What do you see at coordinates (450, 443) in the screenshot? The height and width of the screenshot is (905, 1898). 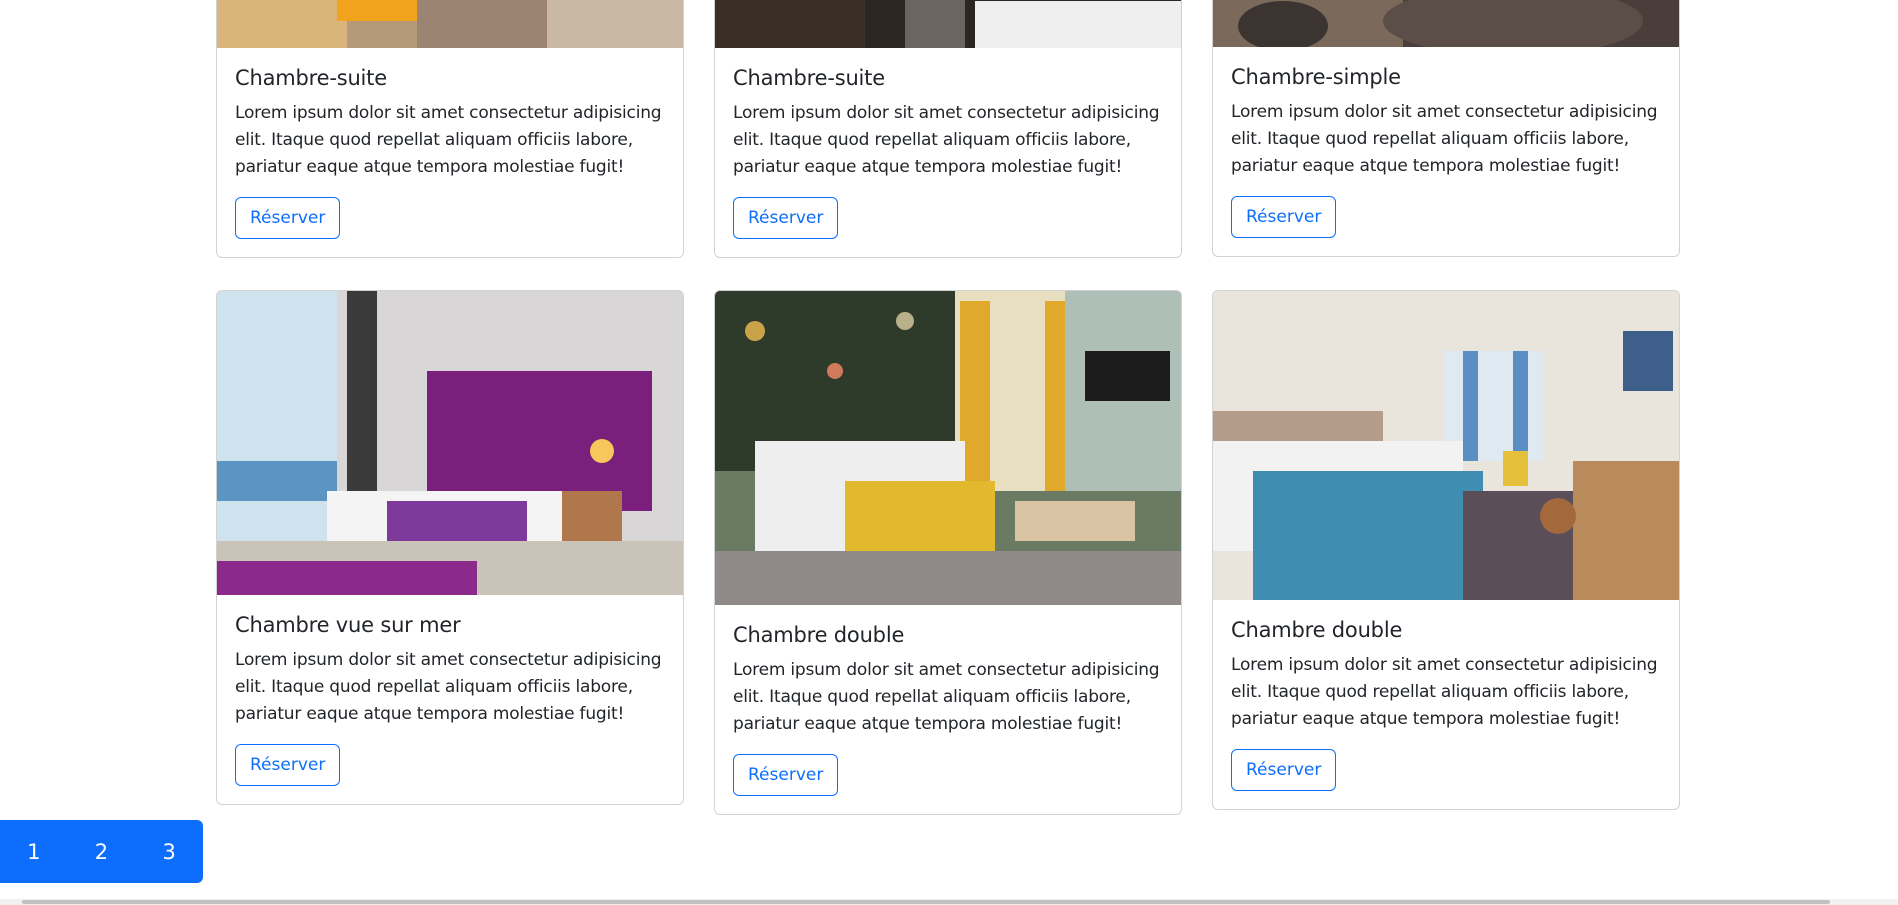 I see `room-photo-sea-view` at bounding box center [450, 443].